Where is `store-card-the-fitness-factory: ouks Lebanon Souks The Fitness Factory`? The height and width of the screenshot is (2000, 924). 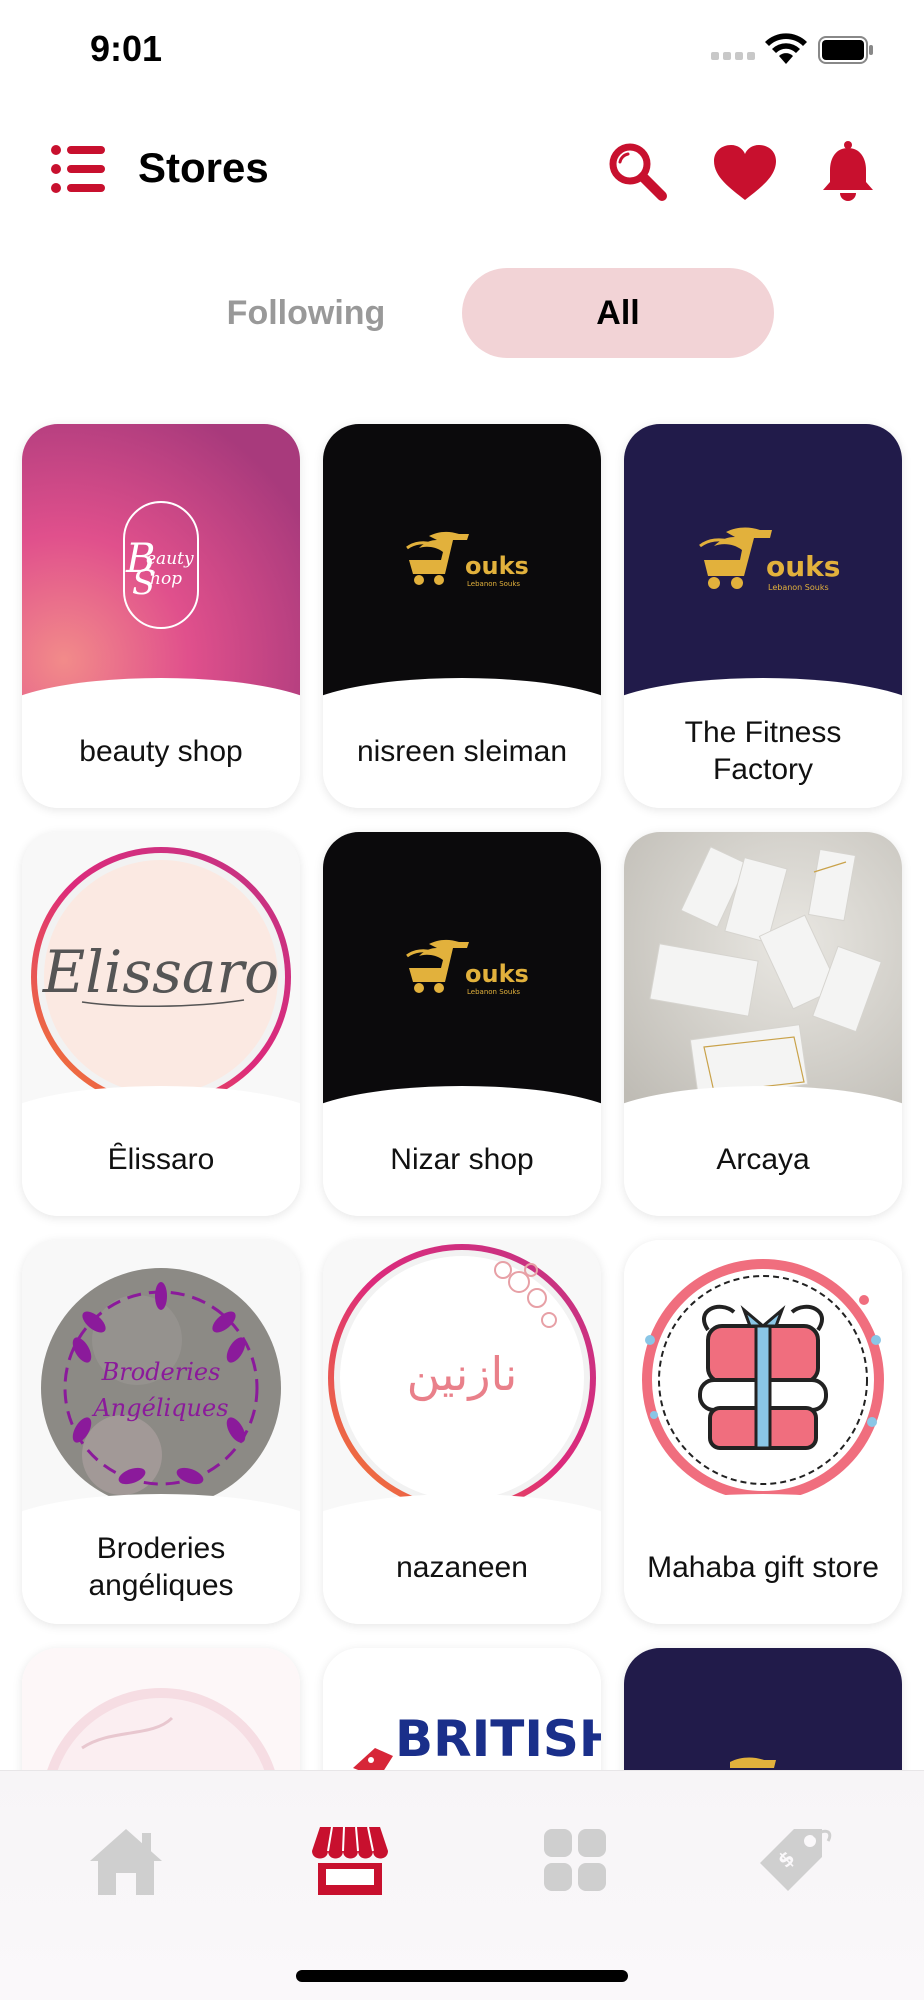
store-card-the-fitness-factory: ouks Lebanon Souks The Fitness Factory is located at coordinates (763, 616).